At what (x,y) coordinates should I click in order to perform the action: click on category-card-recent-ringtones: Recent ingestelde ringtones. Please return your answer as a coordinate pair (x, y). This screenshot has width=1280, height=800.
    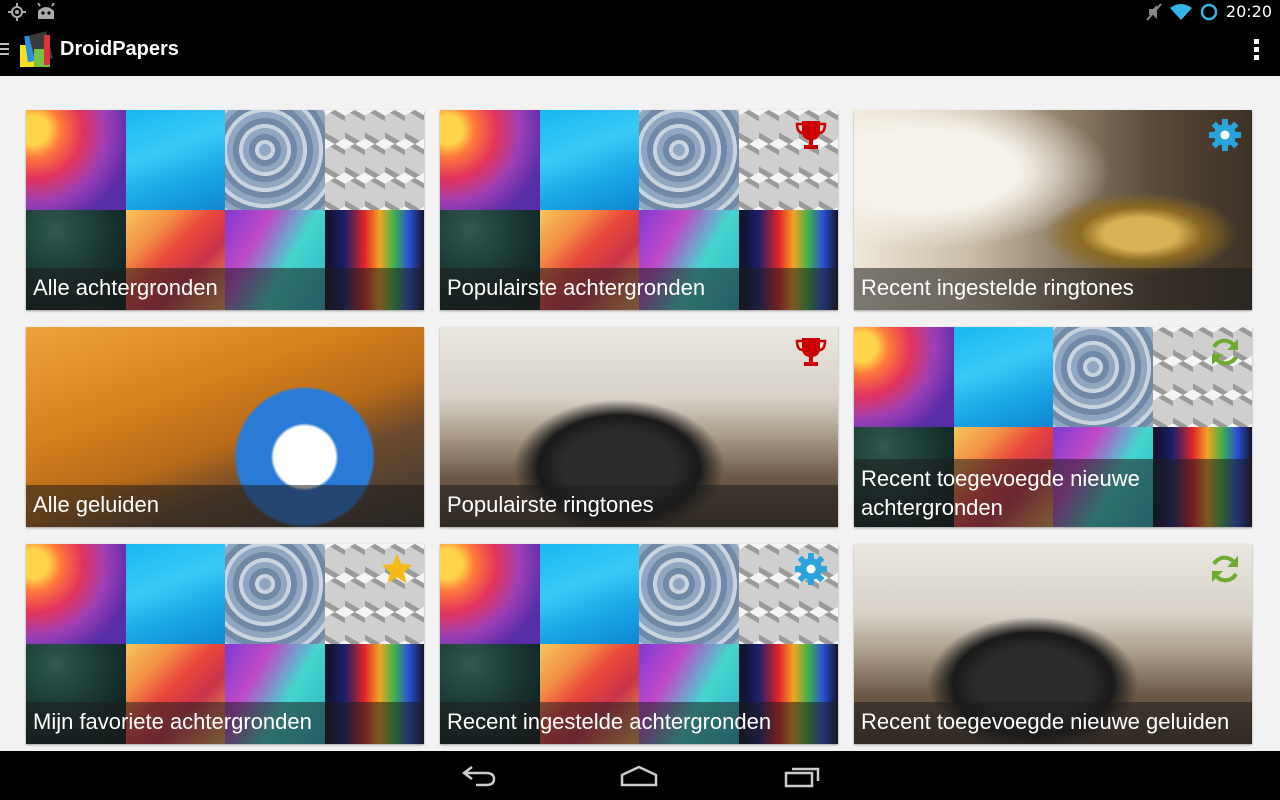
    Looking at the image, I should click on (1053, 210).